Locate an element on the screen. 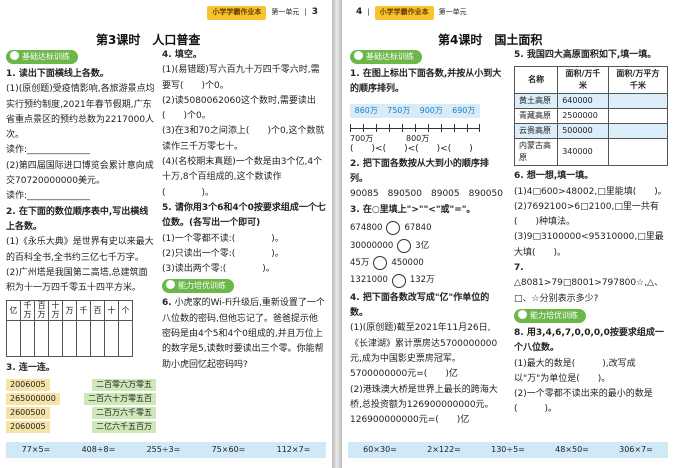 This screenshot has height=468, width=674. place-header: 亿 is located at coordinates (13, 311).